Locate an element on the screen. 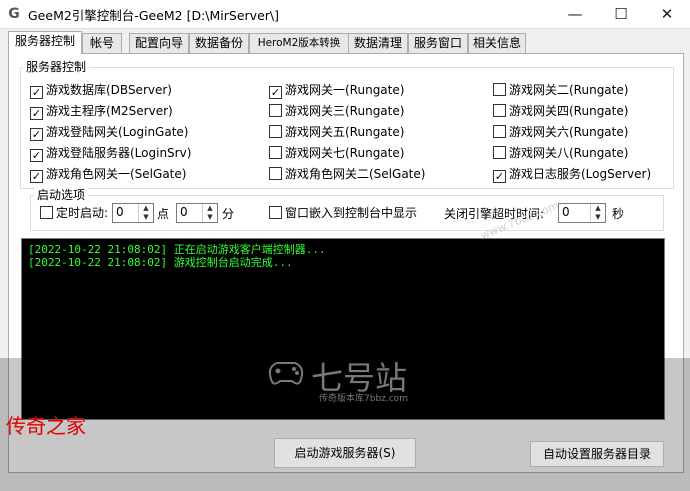 Image resolution: width=690 pixels, height=491 pixels. server-checkbox-label: 游戏网关八(Rungate) is located at coordinates (569, 153).